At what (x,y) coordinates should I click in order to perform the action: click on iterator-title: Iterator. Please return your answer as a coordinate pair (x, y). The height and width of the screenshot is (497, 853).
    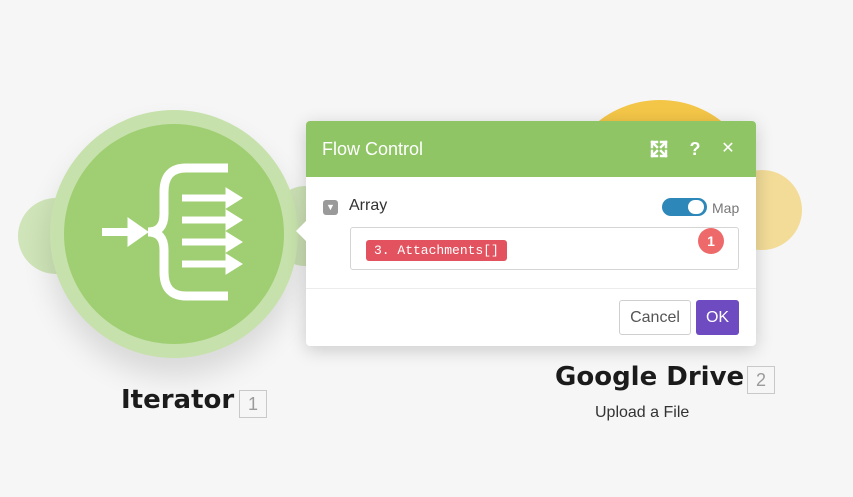
    Looking at the image, I should click on (178, 400).